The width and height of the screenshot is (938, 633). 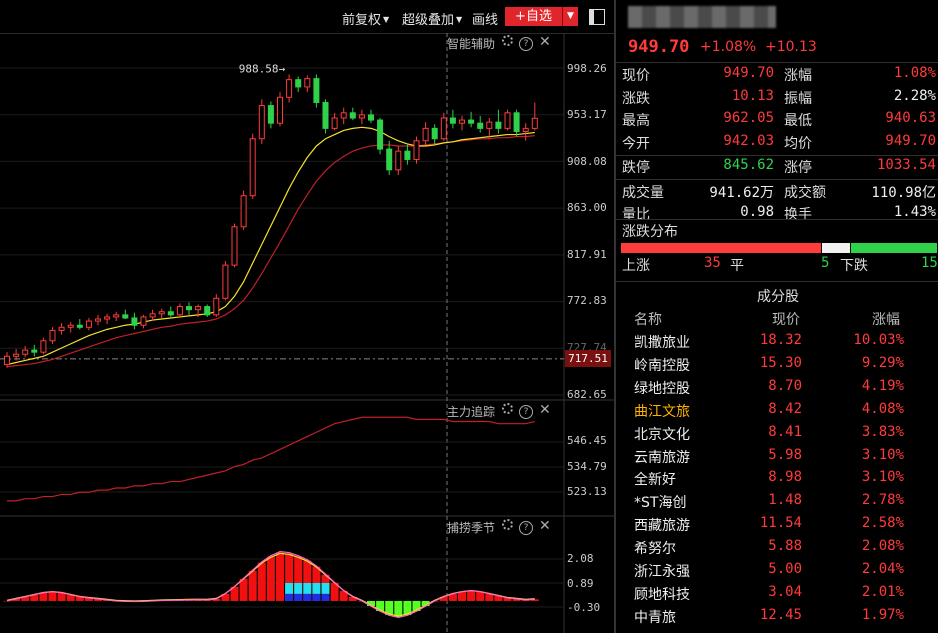 I want to click on draw-line-button: 画线, so click(x=485, y=18).